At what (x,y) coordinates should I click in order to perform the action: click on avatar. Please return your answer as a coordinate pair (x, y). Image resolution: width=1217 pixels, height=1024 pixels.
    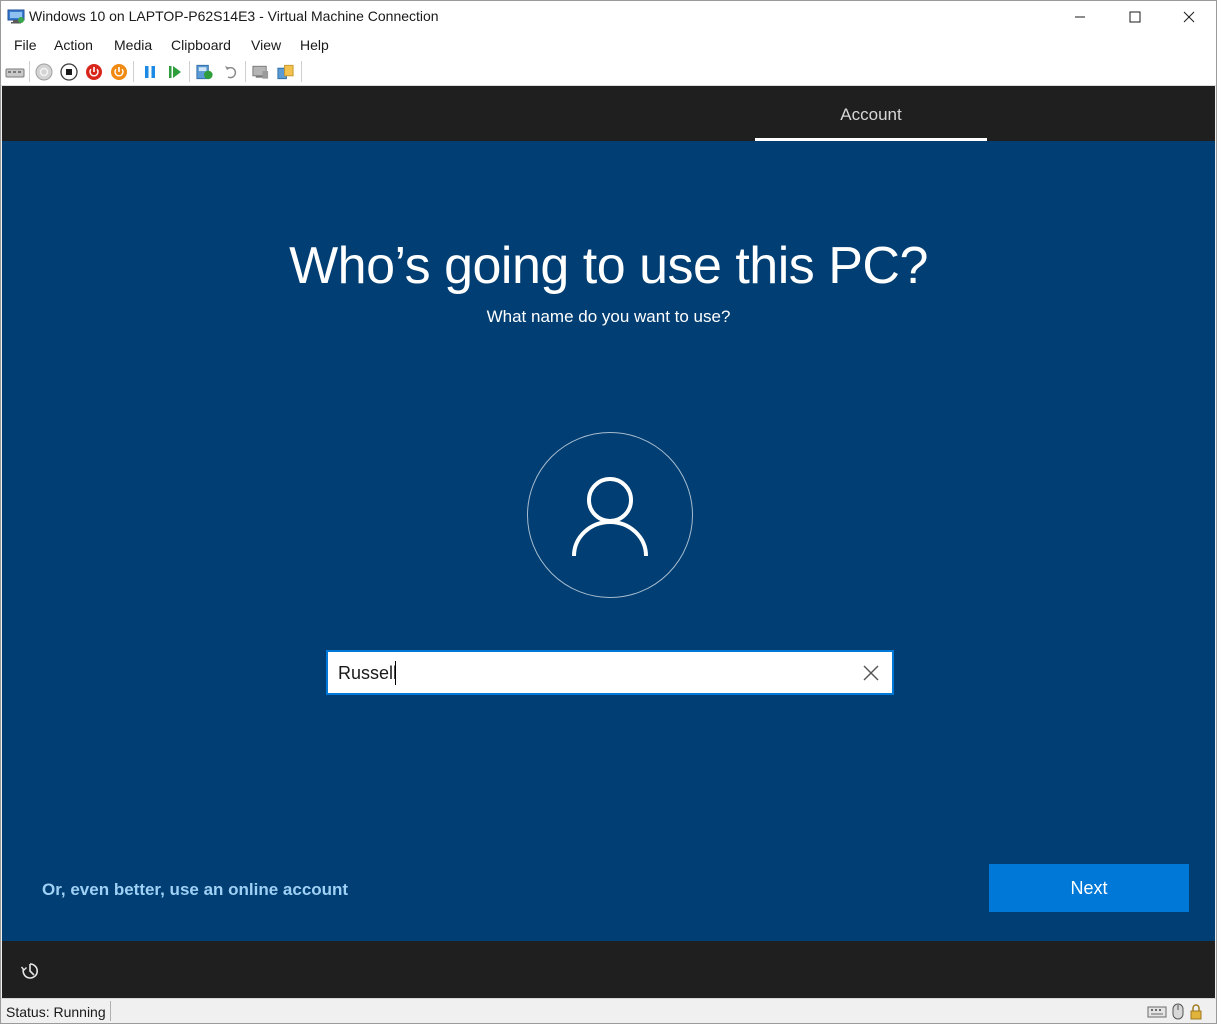
    Looking at the image, I should click on (610, 515).